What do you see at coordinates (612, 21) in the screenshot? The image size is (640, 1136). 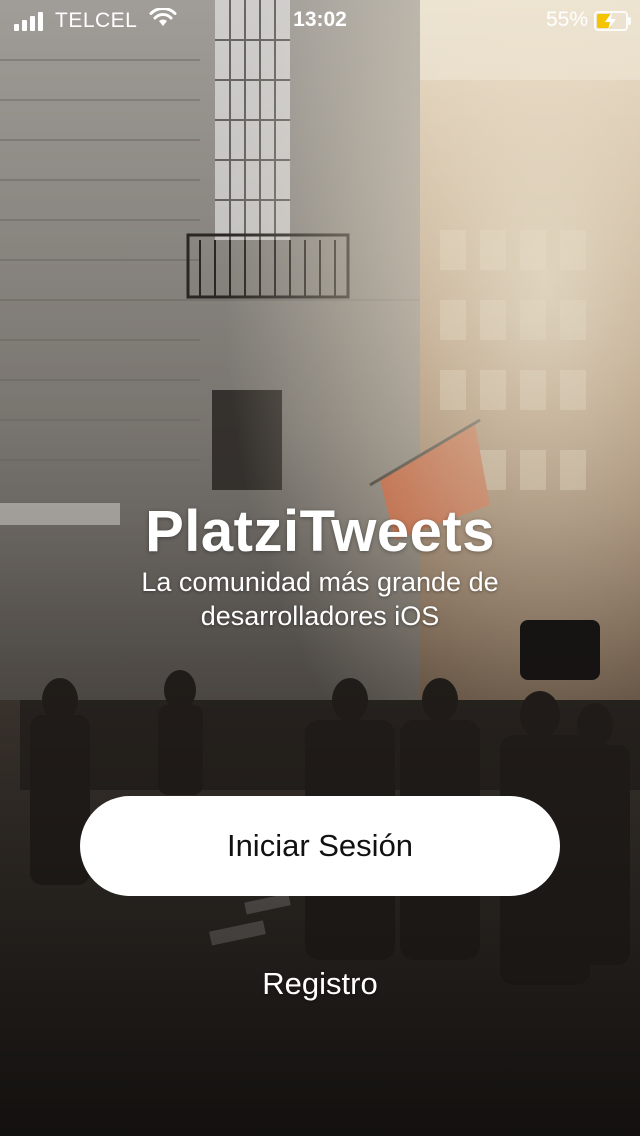 I see `battery-charging-icon` at bounding box center [612, 21].